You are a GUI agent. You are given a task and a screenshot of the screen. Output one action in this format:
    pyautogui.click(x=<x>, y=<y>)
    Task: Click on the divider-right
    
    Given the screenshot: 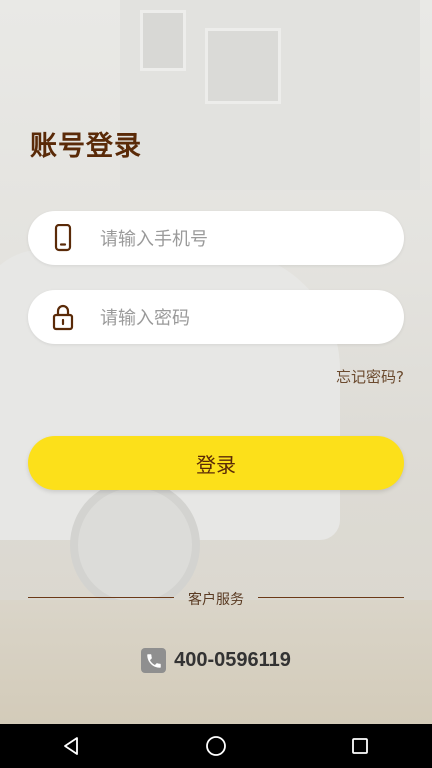 What is the action you would take?
    pyautogui.click(x=331, y=597)
    